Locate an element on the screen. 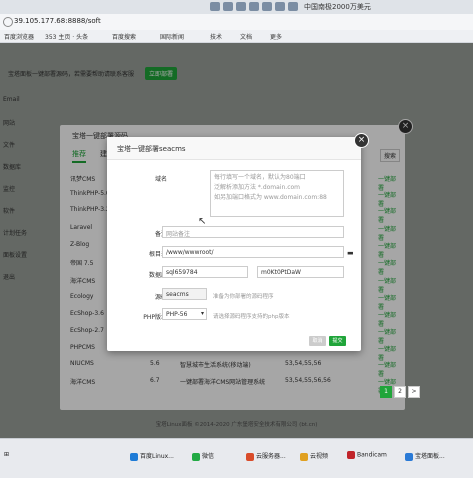 This screenshot has width=473, height=478. php-select-value: PHP-56 is located at coordinates (177, 314).